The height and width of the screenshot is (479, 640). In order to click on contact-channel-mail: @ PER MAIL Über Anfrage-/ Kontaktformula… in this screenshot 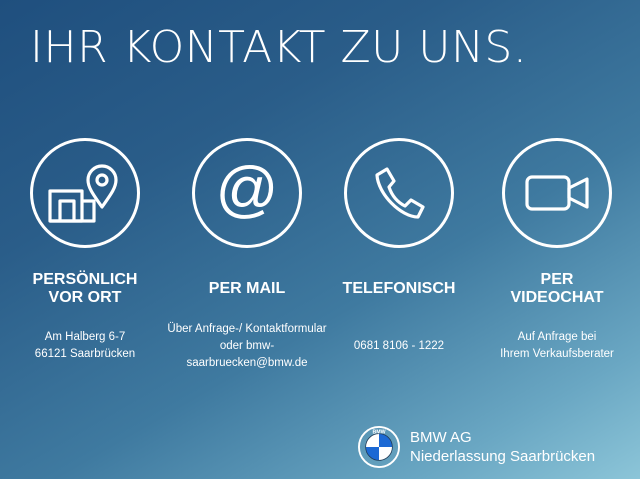, I will do `click(247, 253)`.